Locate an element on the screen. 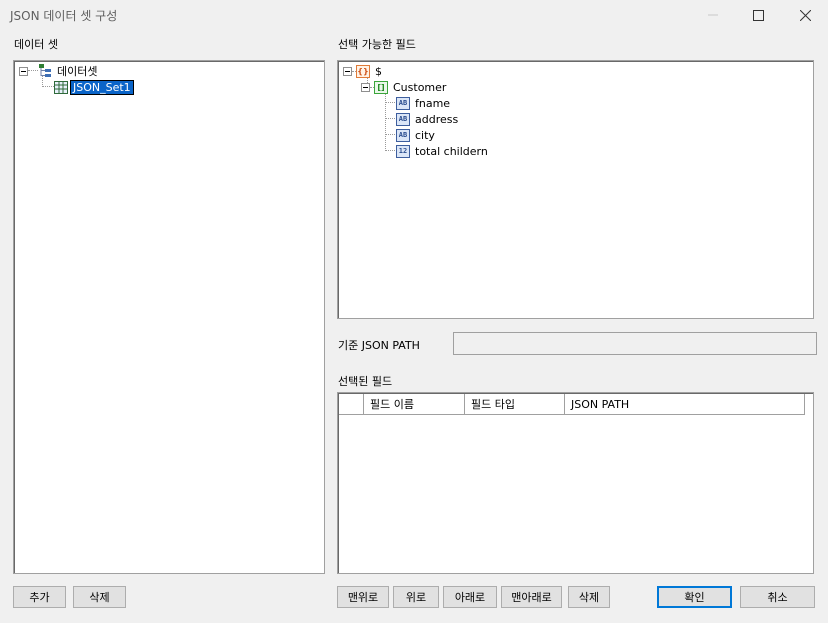  dataset-folder-icon is located at coordinates (45, 71).